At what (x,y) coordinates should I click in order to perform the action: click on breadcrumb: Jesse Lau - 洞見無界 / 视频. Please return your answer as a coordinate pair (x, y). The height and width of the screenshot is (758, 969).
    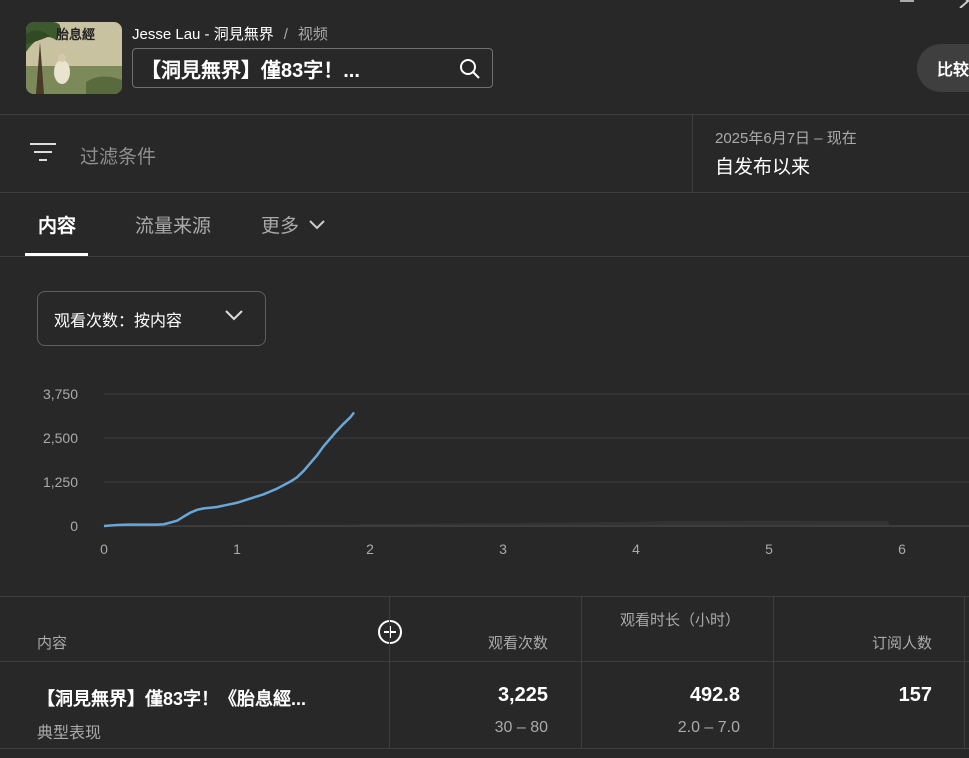
    Looking at the image, I should click on (230, 33).